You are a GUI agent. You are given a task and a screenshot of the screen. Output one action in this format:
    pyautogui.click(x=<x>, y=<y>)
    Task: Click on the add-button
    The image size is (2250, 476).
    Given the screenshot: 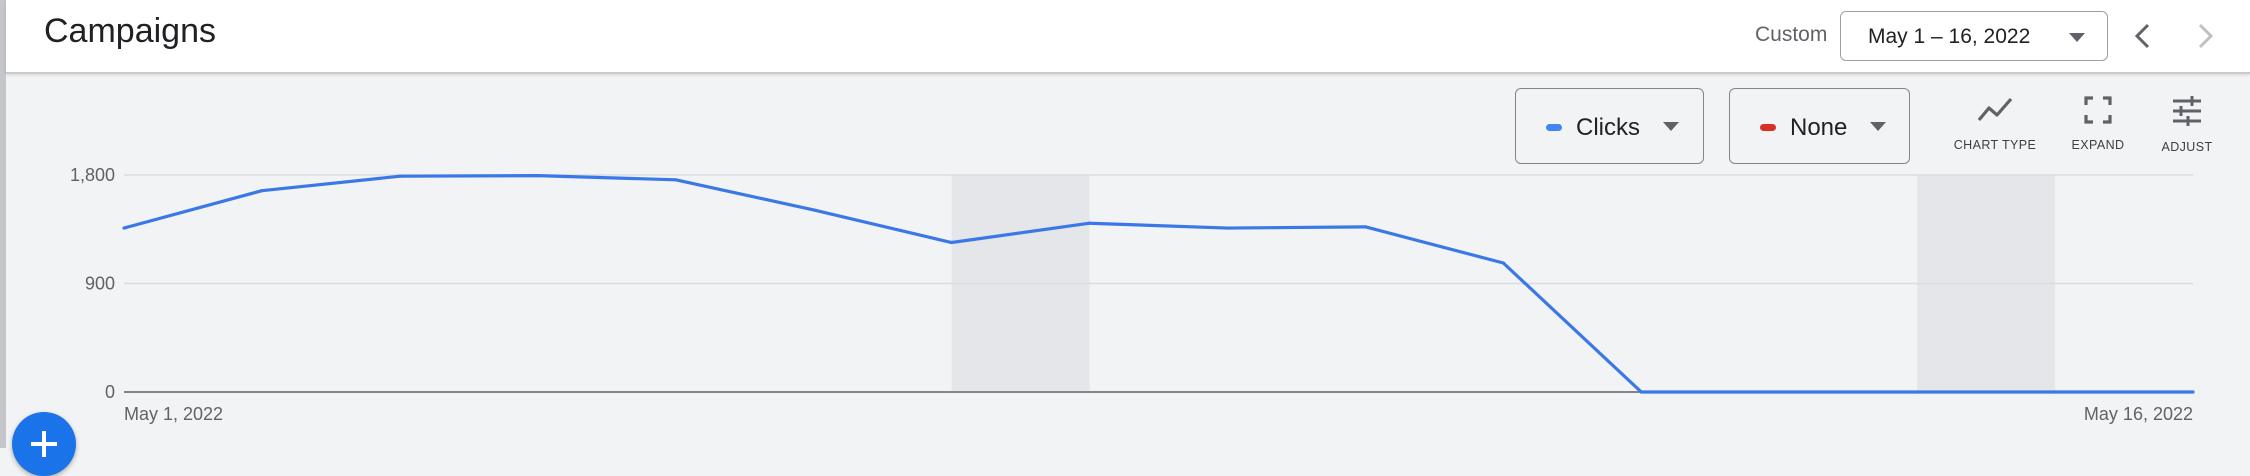 What is the action you would take?
    pyautogui.click(x=44, y=444)
    